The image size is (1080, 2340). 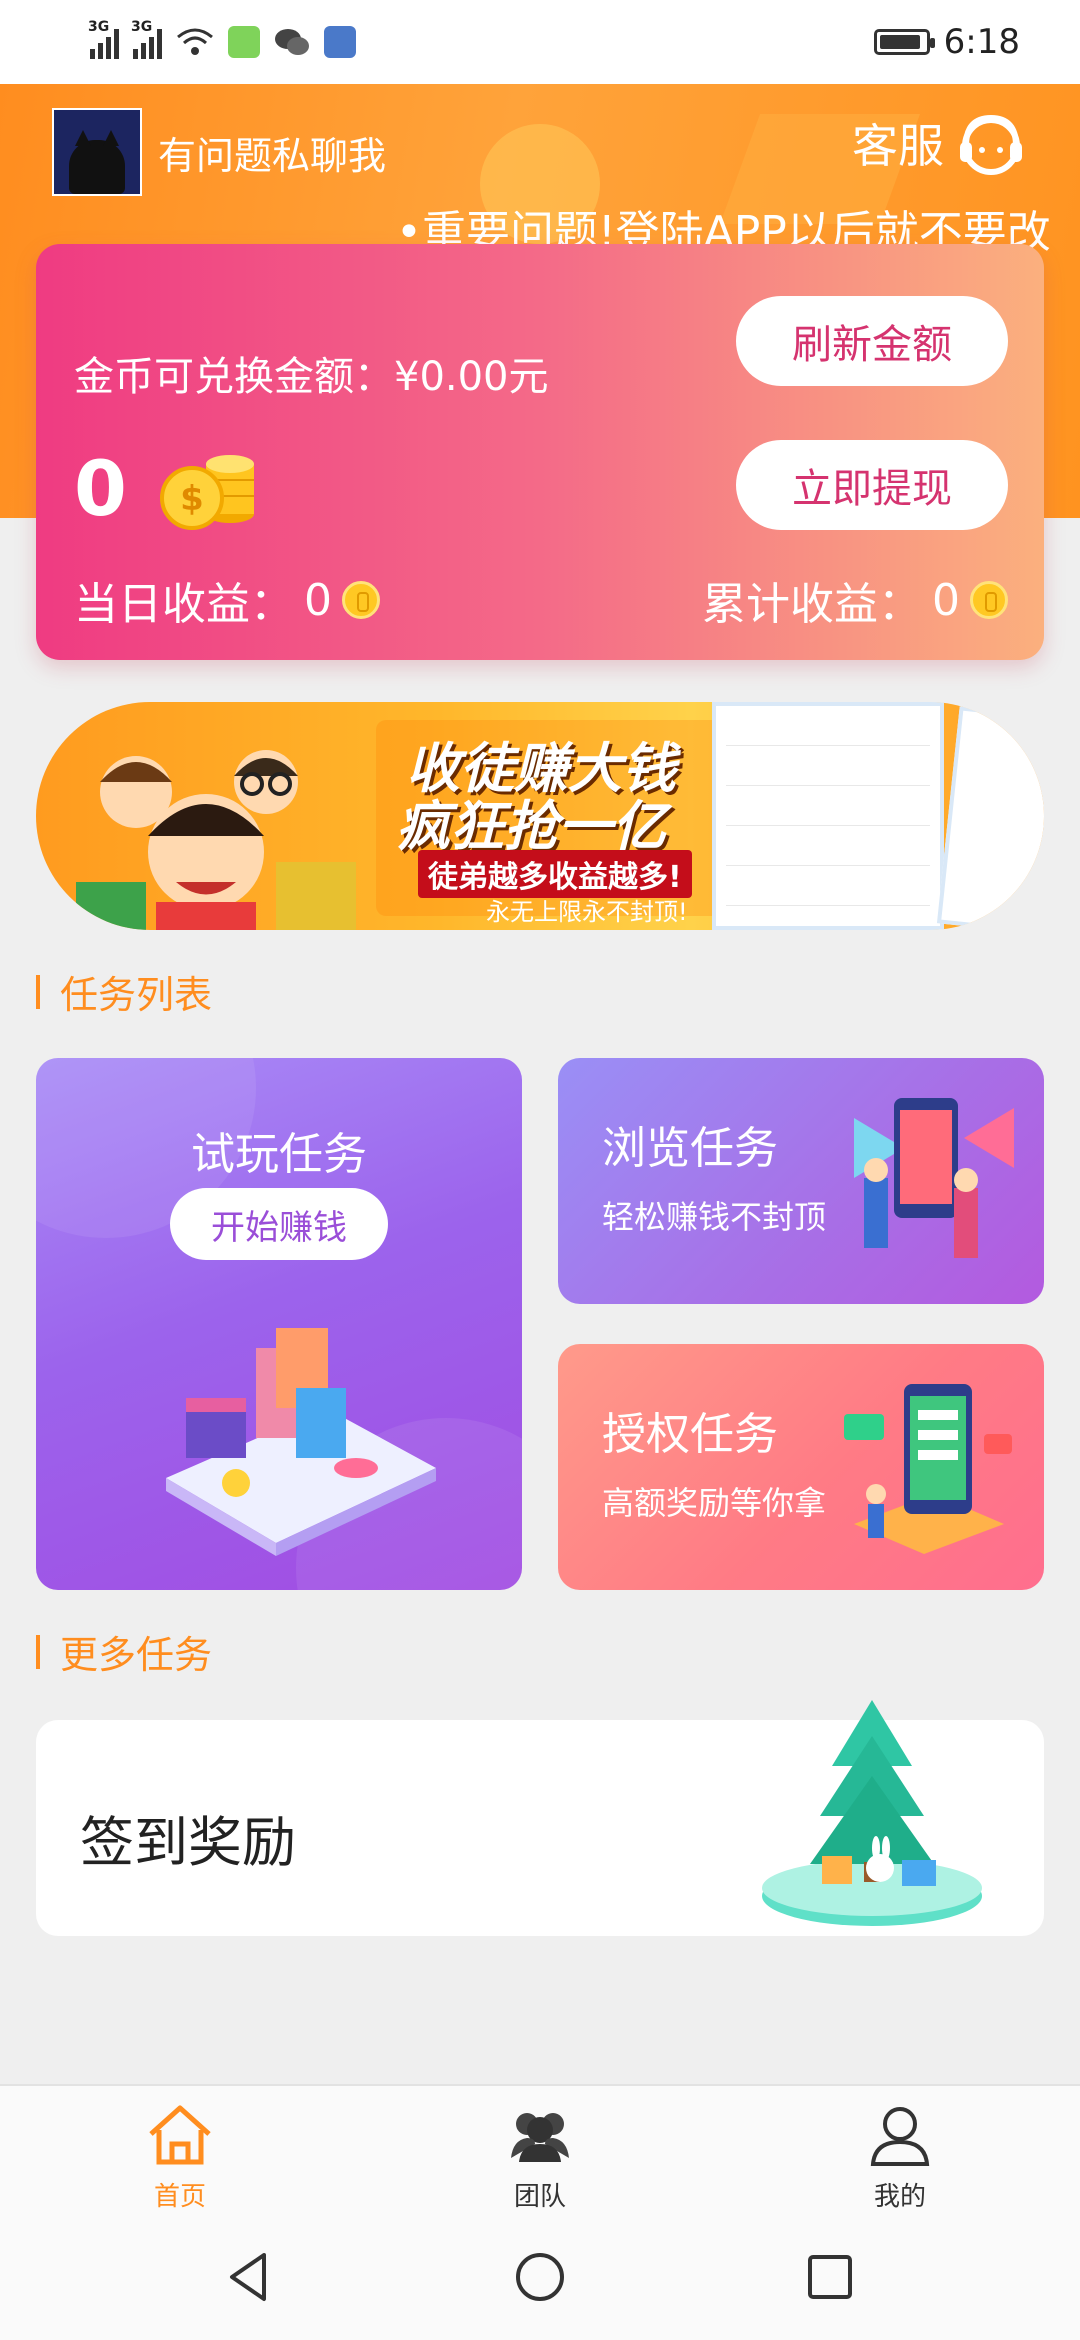 I want to click on status-time: 6:18, so click(x=981, y=42).